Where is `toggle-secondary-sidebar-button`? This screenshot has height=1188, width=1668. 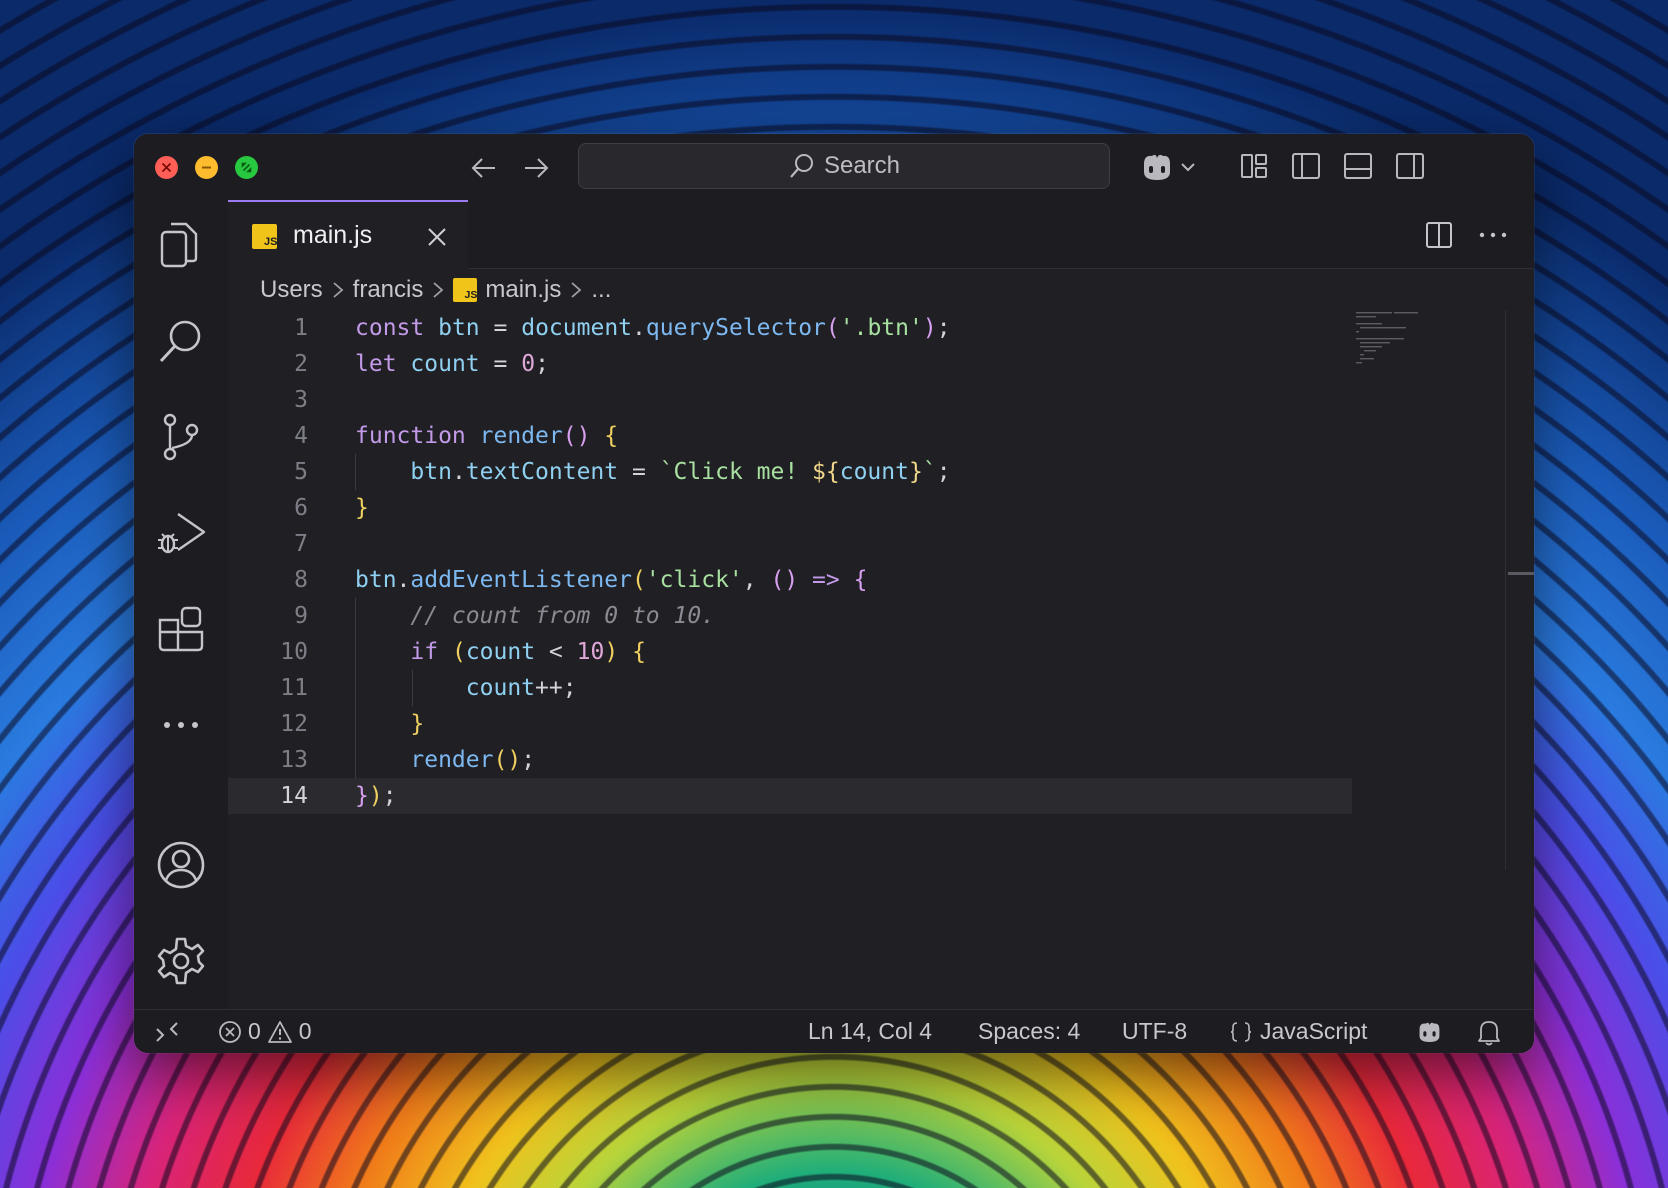
toggle-secondary-sidebar-button is located at coordinates (1410, 166).